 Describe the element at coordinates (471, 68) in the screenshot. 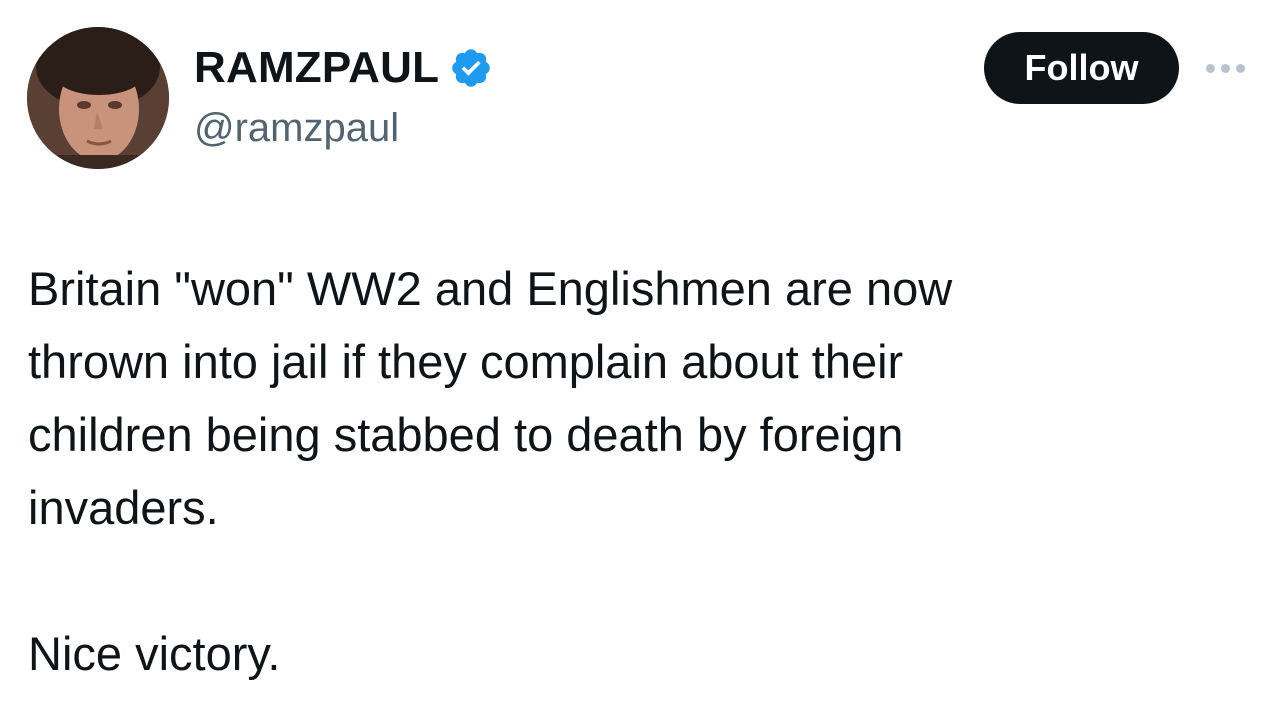

I see `verified-badge-icon` at that location.